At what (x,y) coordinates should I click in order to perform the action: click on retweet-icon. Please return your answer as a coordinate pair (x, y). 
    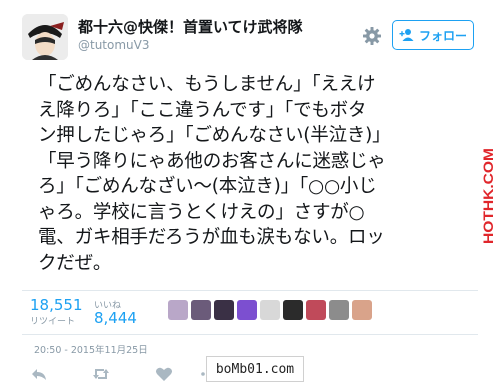
    Looking at the image, I should click on (101, 374).